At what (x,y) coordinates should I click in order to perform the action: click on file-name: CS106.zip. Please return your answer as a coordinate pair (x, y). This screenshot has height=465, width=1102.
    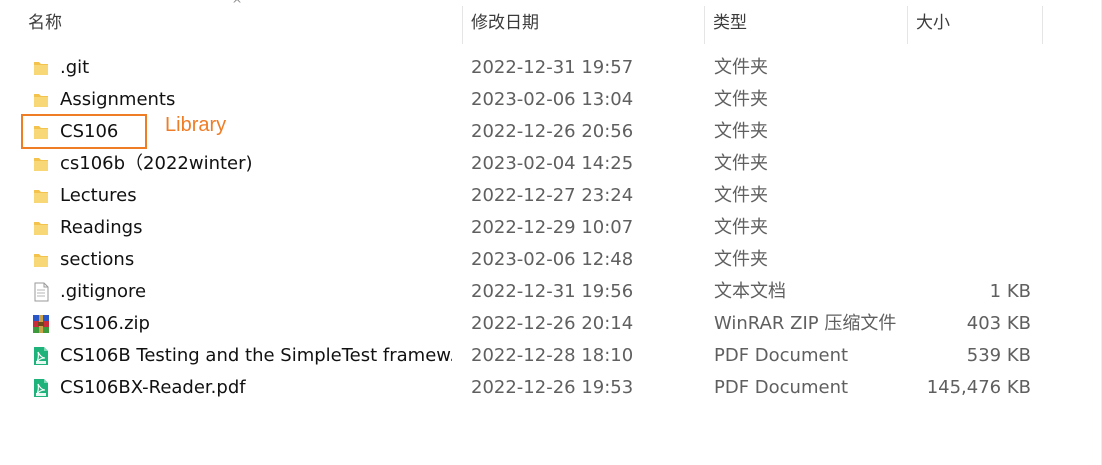
    Looking at the image, I should click on (105, 323).